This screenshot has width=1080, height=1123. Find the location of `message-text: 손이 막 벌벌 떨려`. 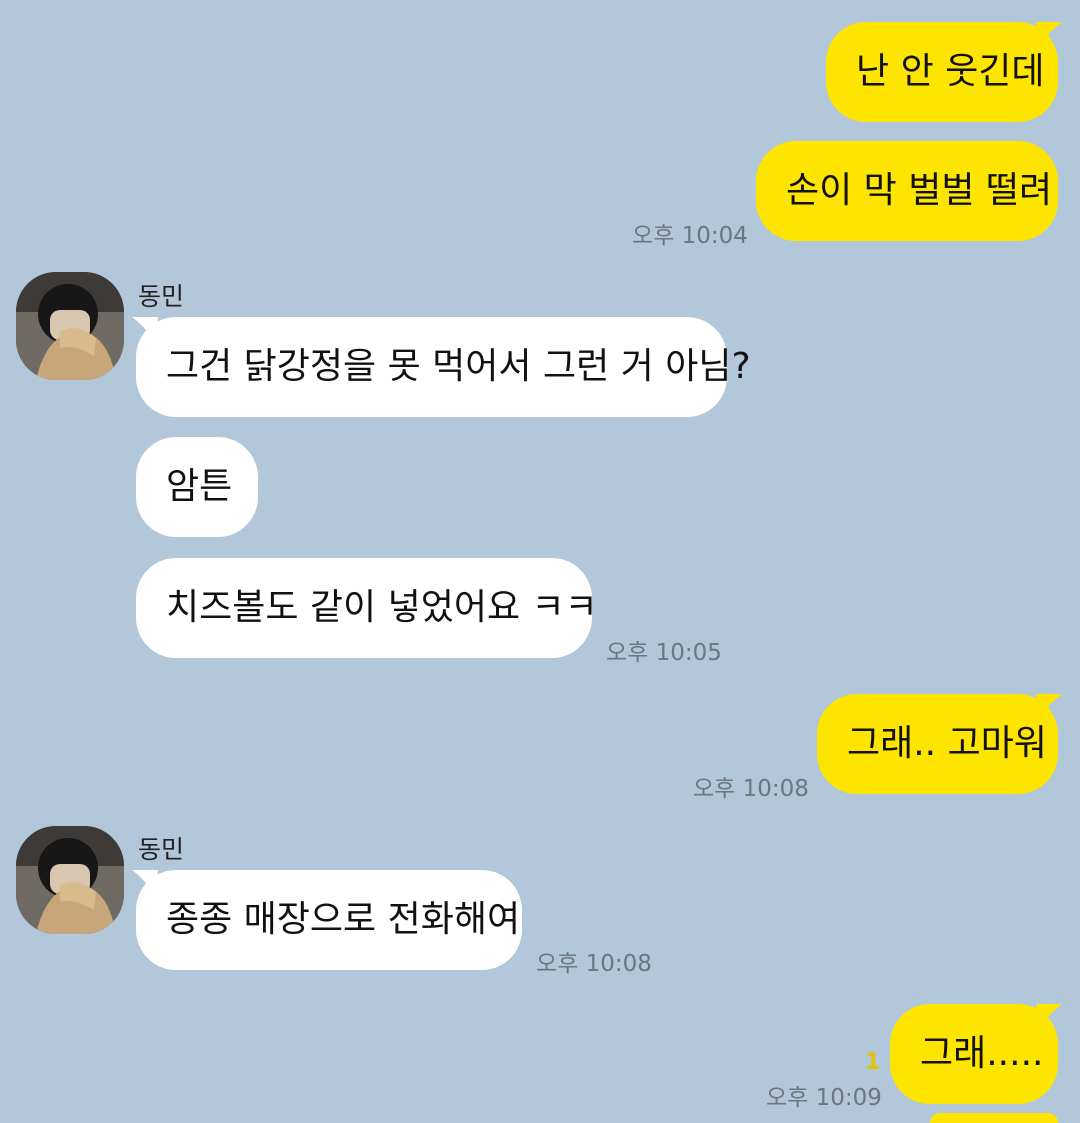

message-text: 손이 막 벌벌 떨려 is located at coordinates (919, 190).